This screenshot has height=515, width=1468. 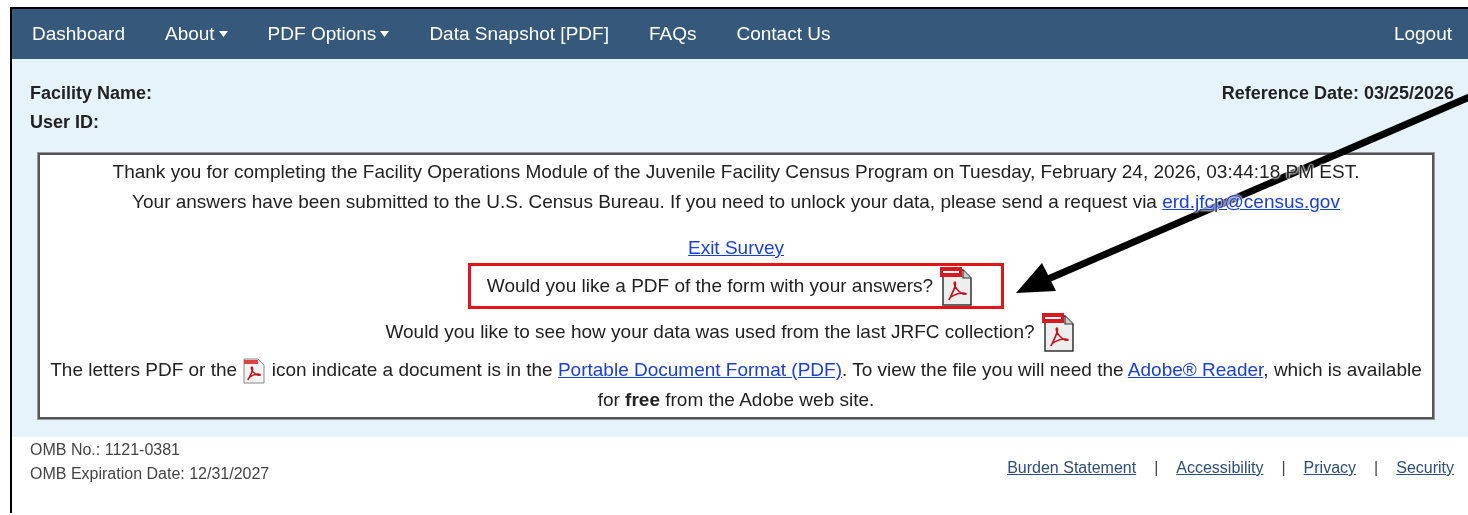 What do you see at coordinates (1422, 34) in the screenshot?
I see `logout-link: Logout` at bounding box center [1422, 34].